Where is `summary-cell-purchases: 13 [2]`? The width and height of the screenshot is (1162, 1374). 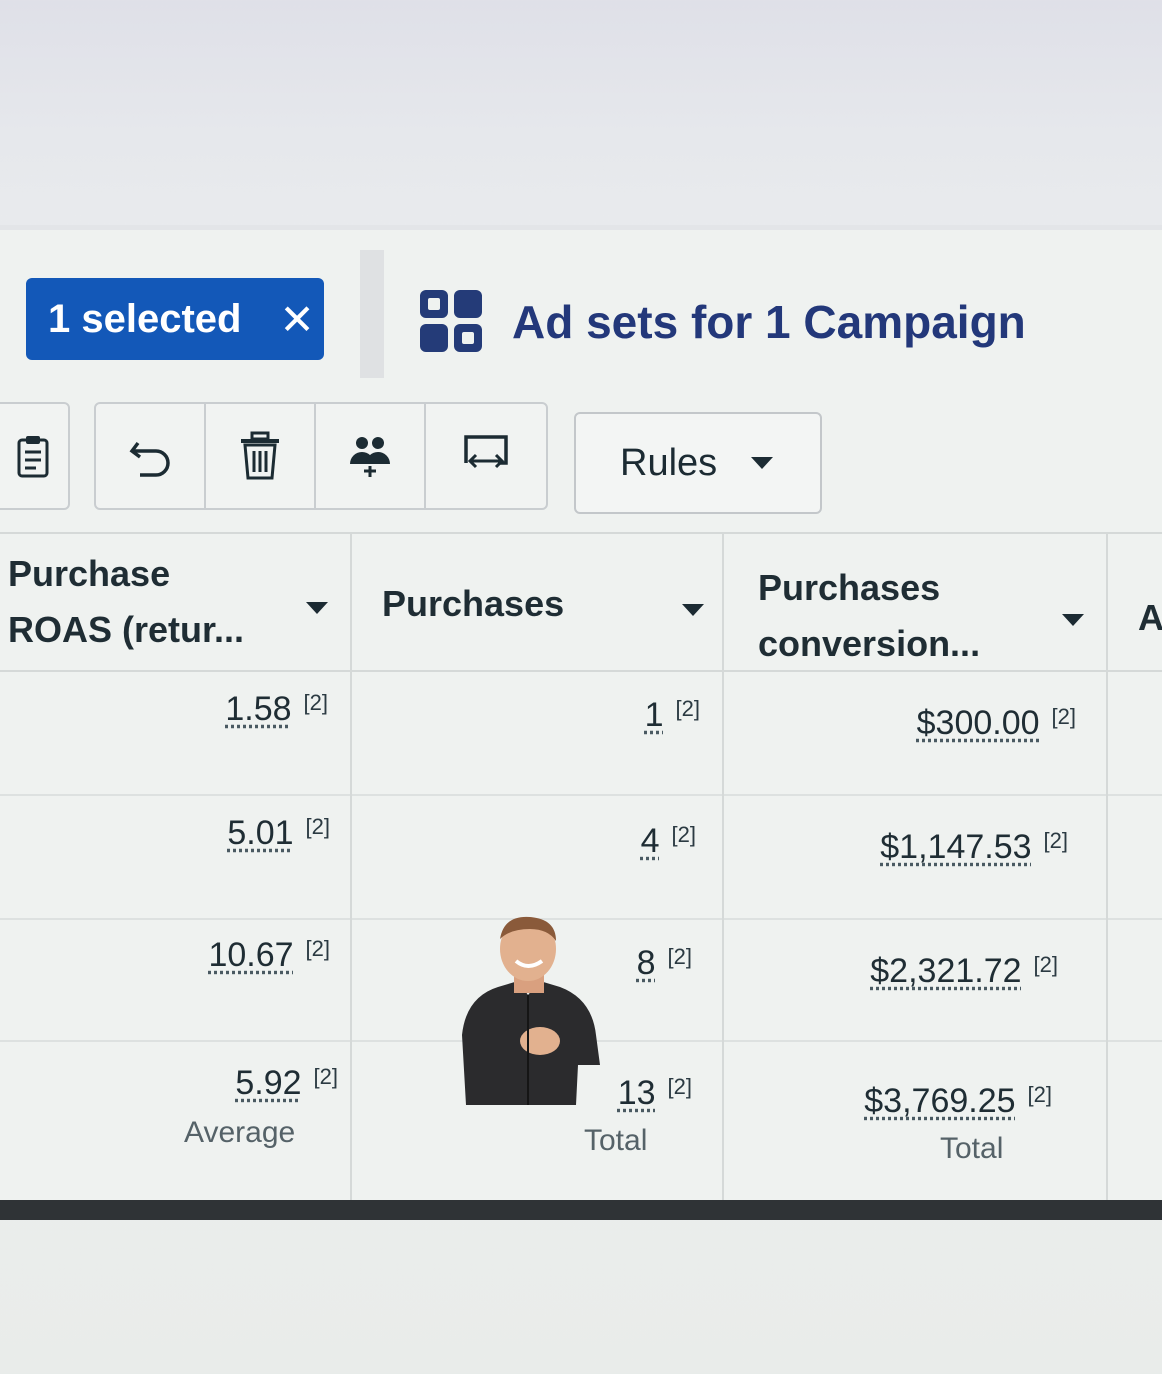 summary-cell-purchases: 13 [2] is located at coordinates (655, 1093).